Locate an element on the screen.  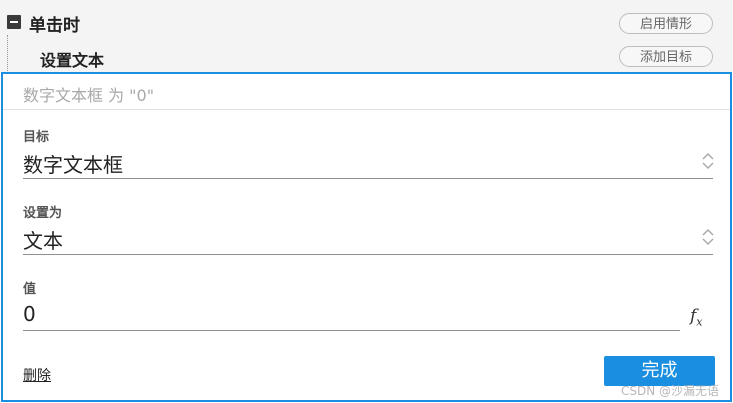
action-summary: 数字文本框 为 "0" is located at coordinates (89, 95).